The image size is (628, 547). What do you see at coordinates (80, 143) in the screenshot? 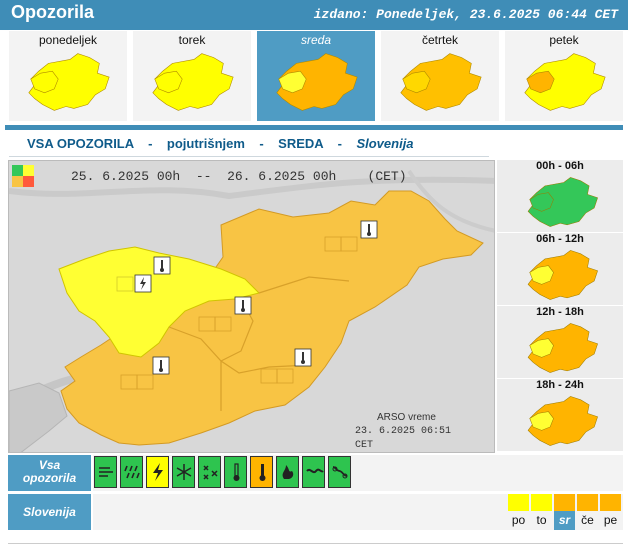
I see `subtitle-all-warnings: VSA OPOZORILA` at bounding box center [80, 143].